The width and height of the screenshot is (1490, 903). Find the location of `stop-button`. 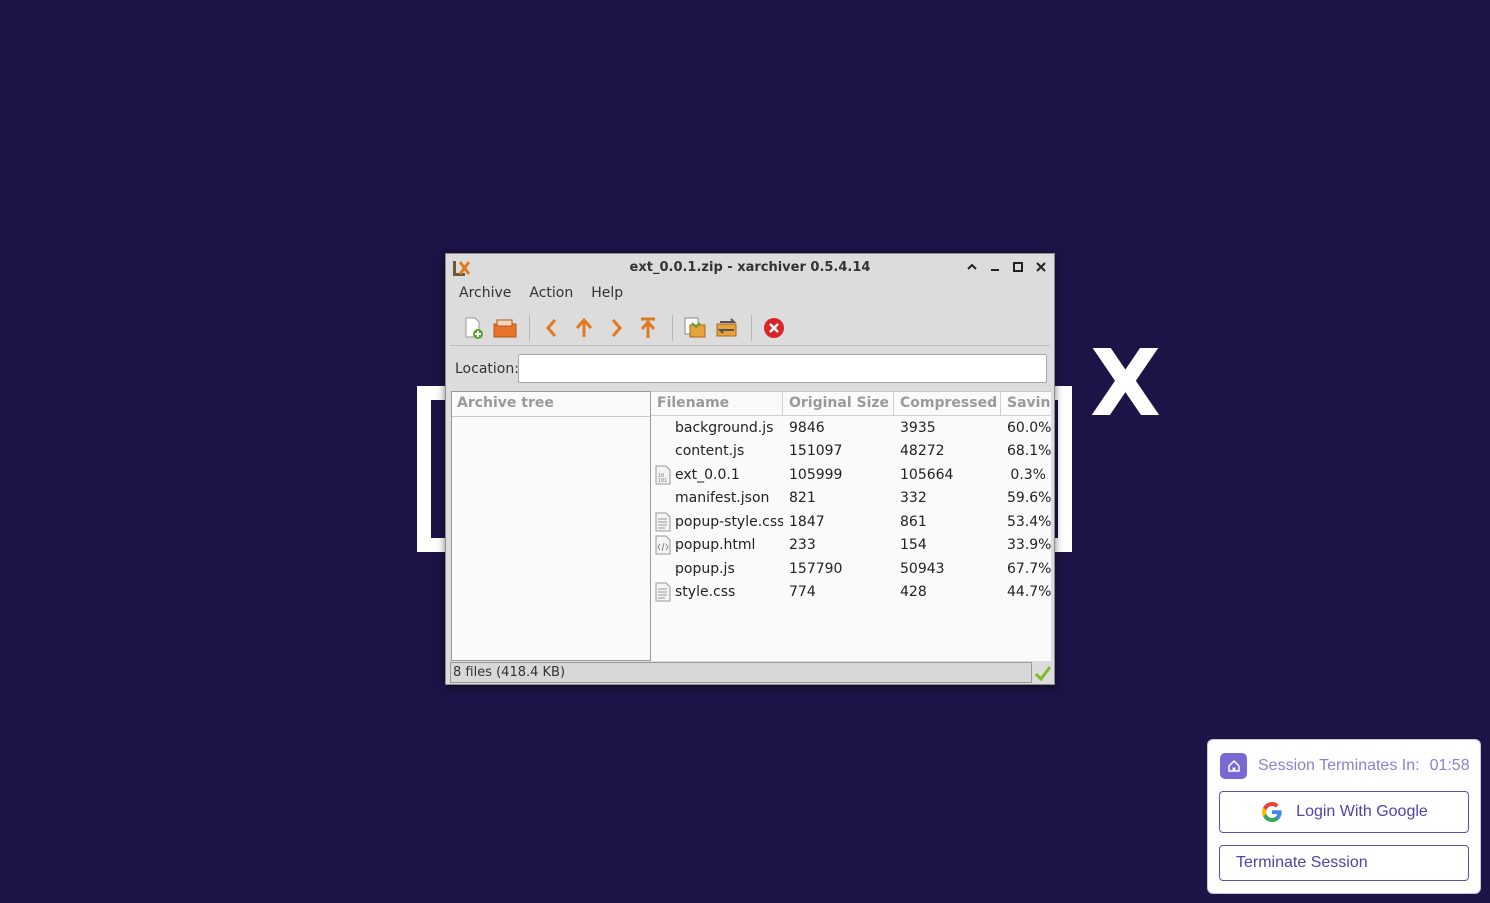

stop-button is located at coordinates (774, 328).